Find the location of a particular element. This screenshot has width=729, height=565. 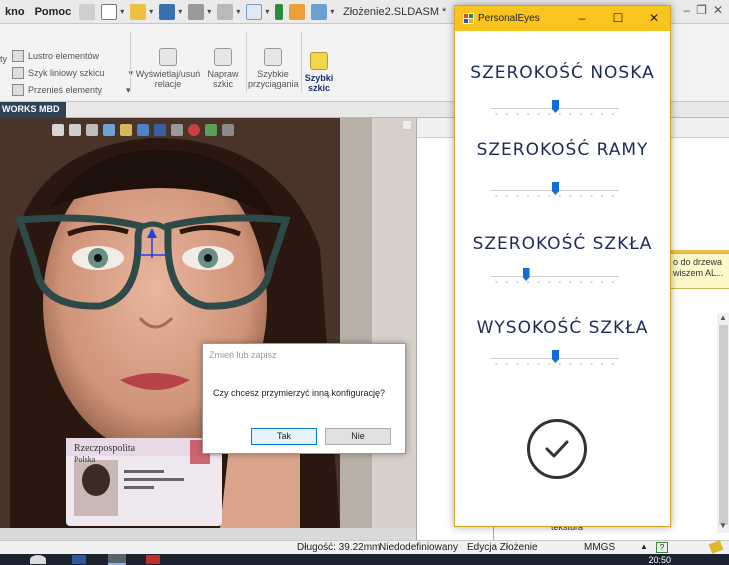

dynamic-annotation-icon is located at coordinates (126, 130).